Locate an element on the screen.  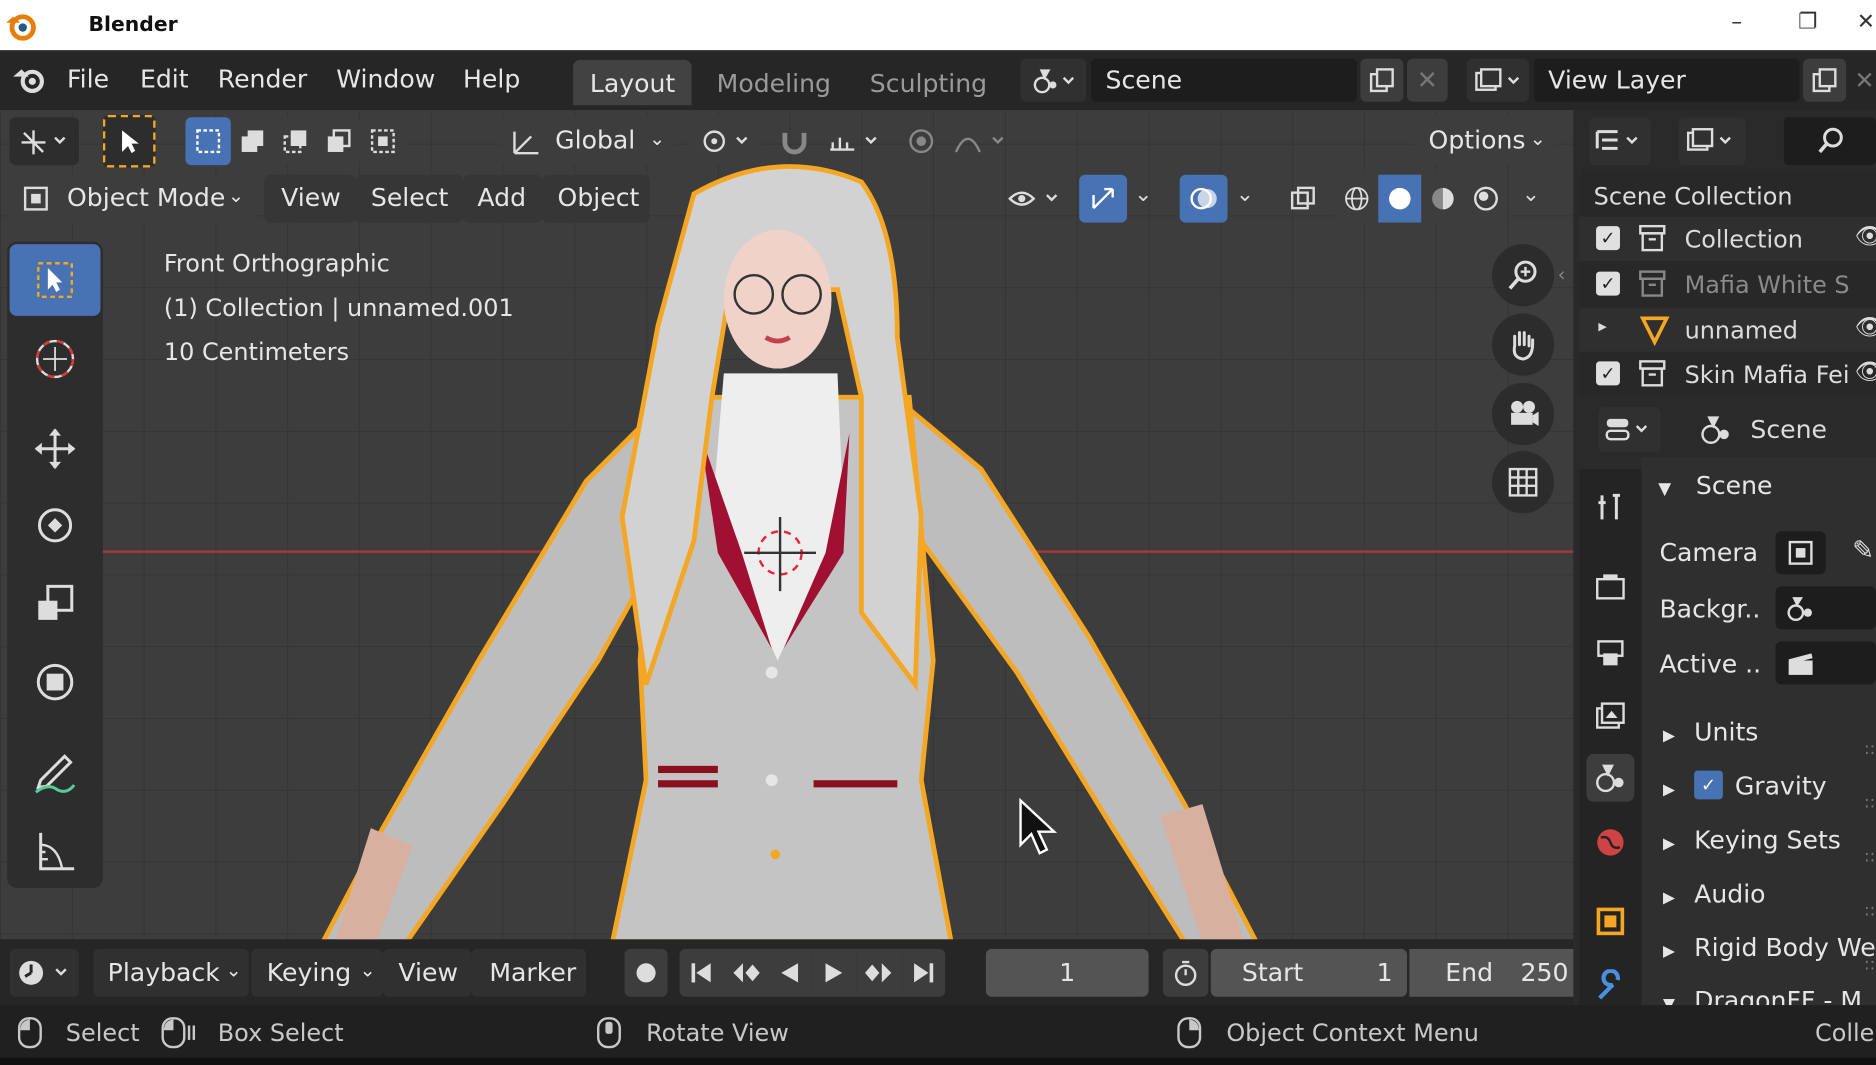
tool-move is located at coordinates (55, 449).